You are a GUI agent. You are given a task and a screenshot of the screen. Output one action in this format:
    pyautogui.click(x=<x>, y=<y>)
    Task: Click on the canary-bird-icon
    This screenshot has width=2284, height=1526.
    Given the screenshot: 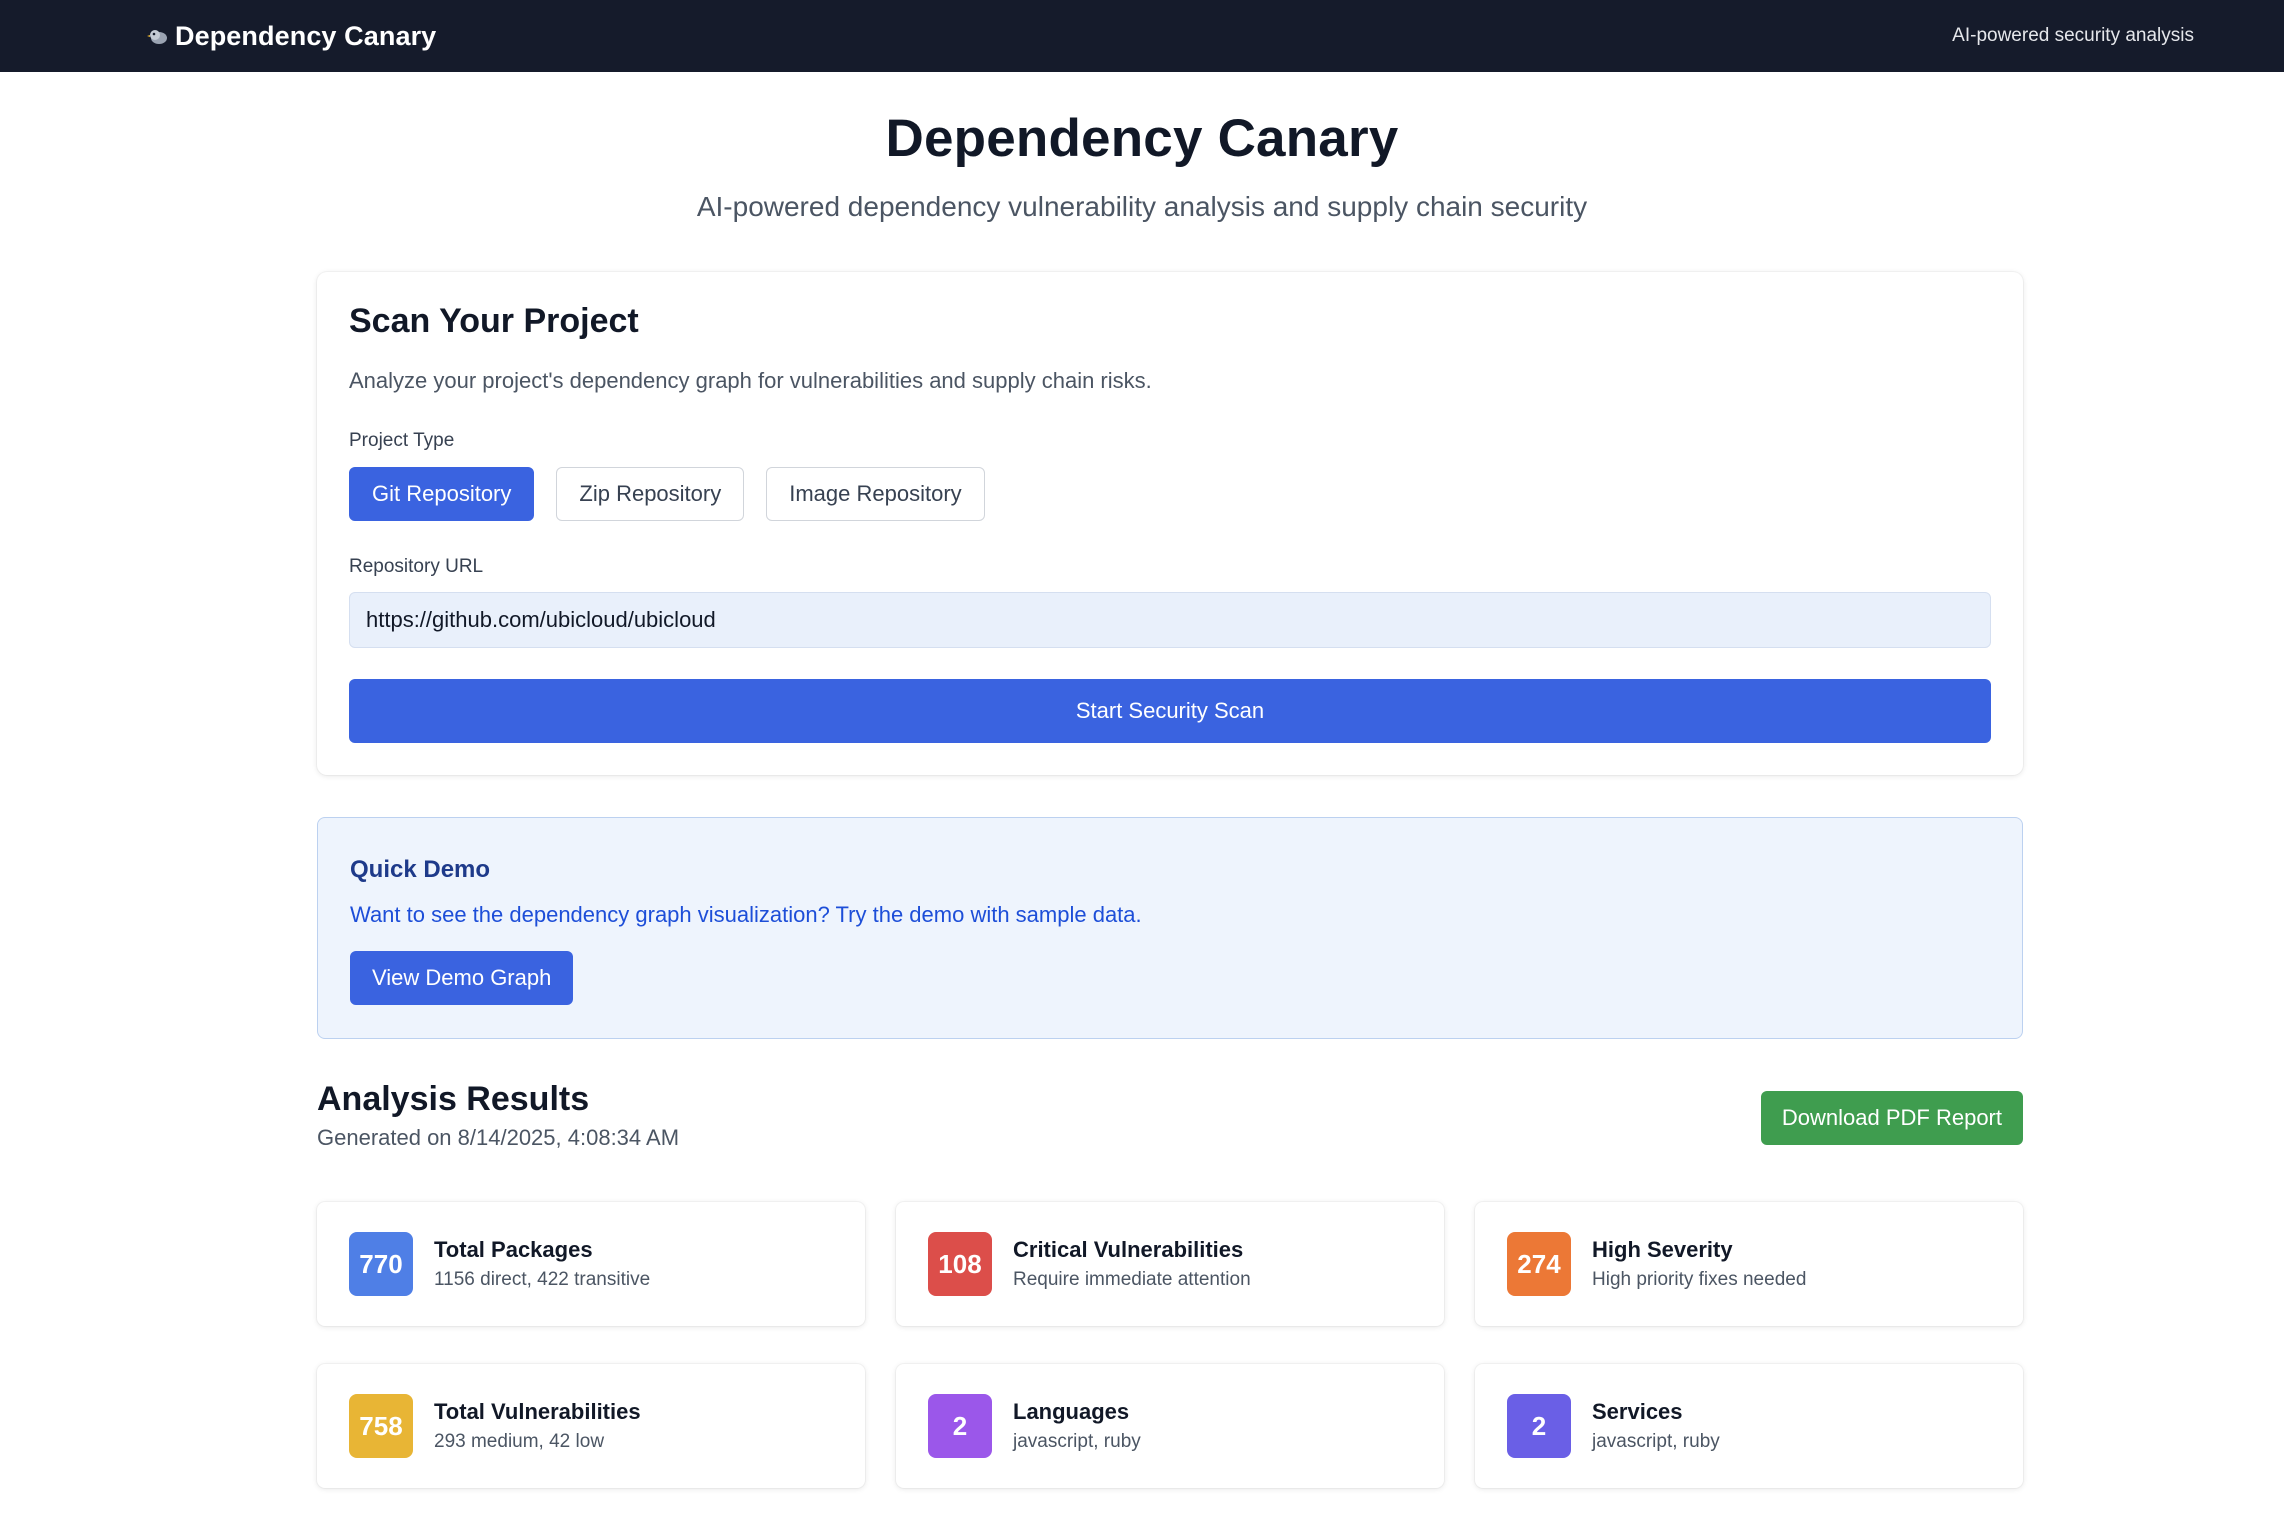 What is the action you would take?
    pyautogui.click(x=157, y=37)
    